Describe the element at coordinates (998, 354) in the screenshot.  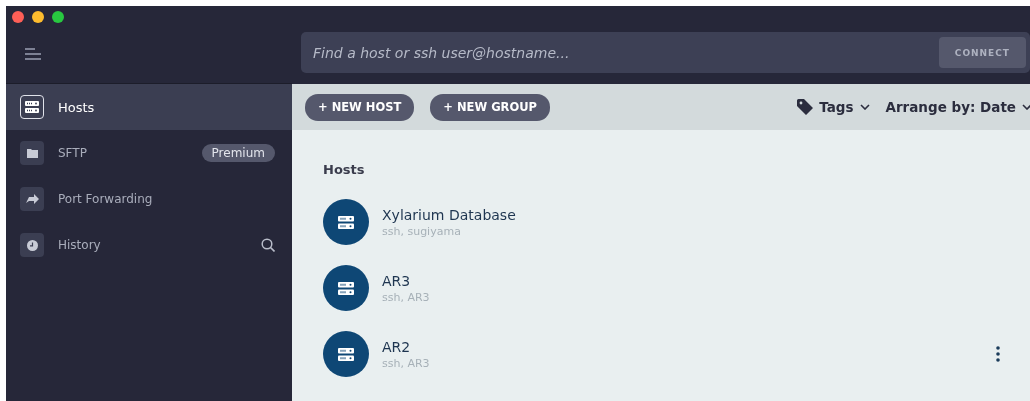
I see `more-icon` at that location.